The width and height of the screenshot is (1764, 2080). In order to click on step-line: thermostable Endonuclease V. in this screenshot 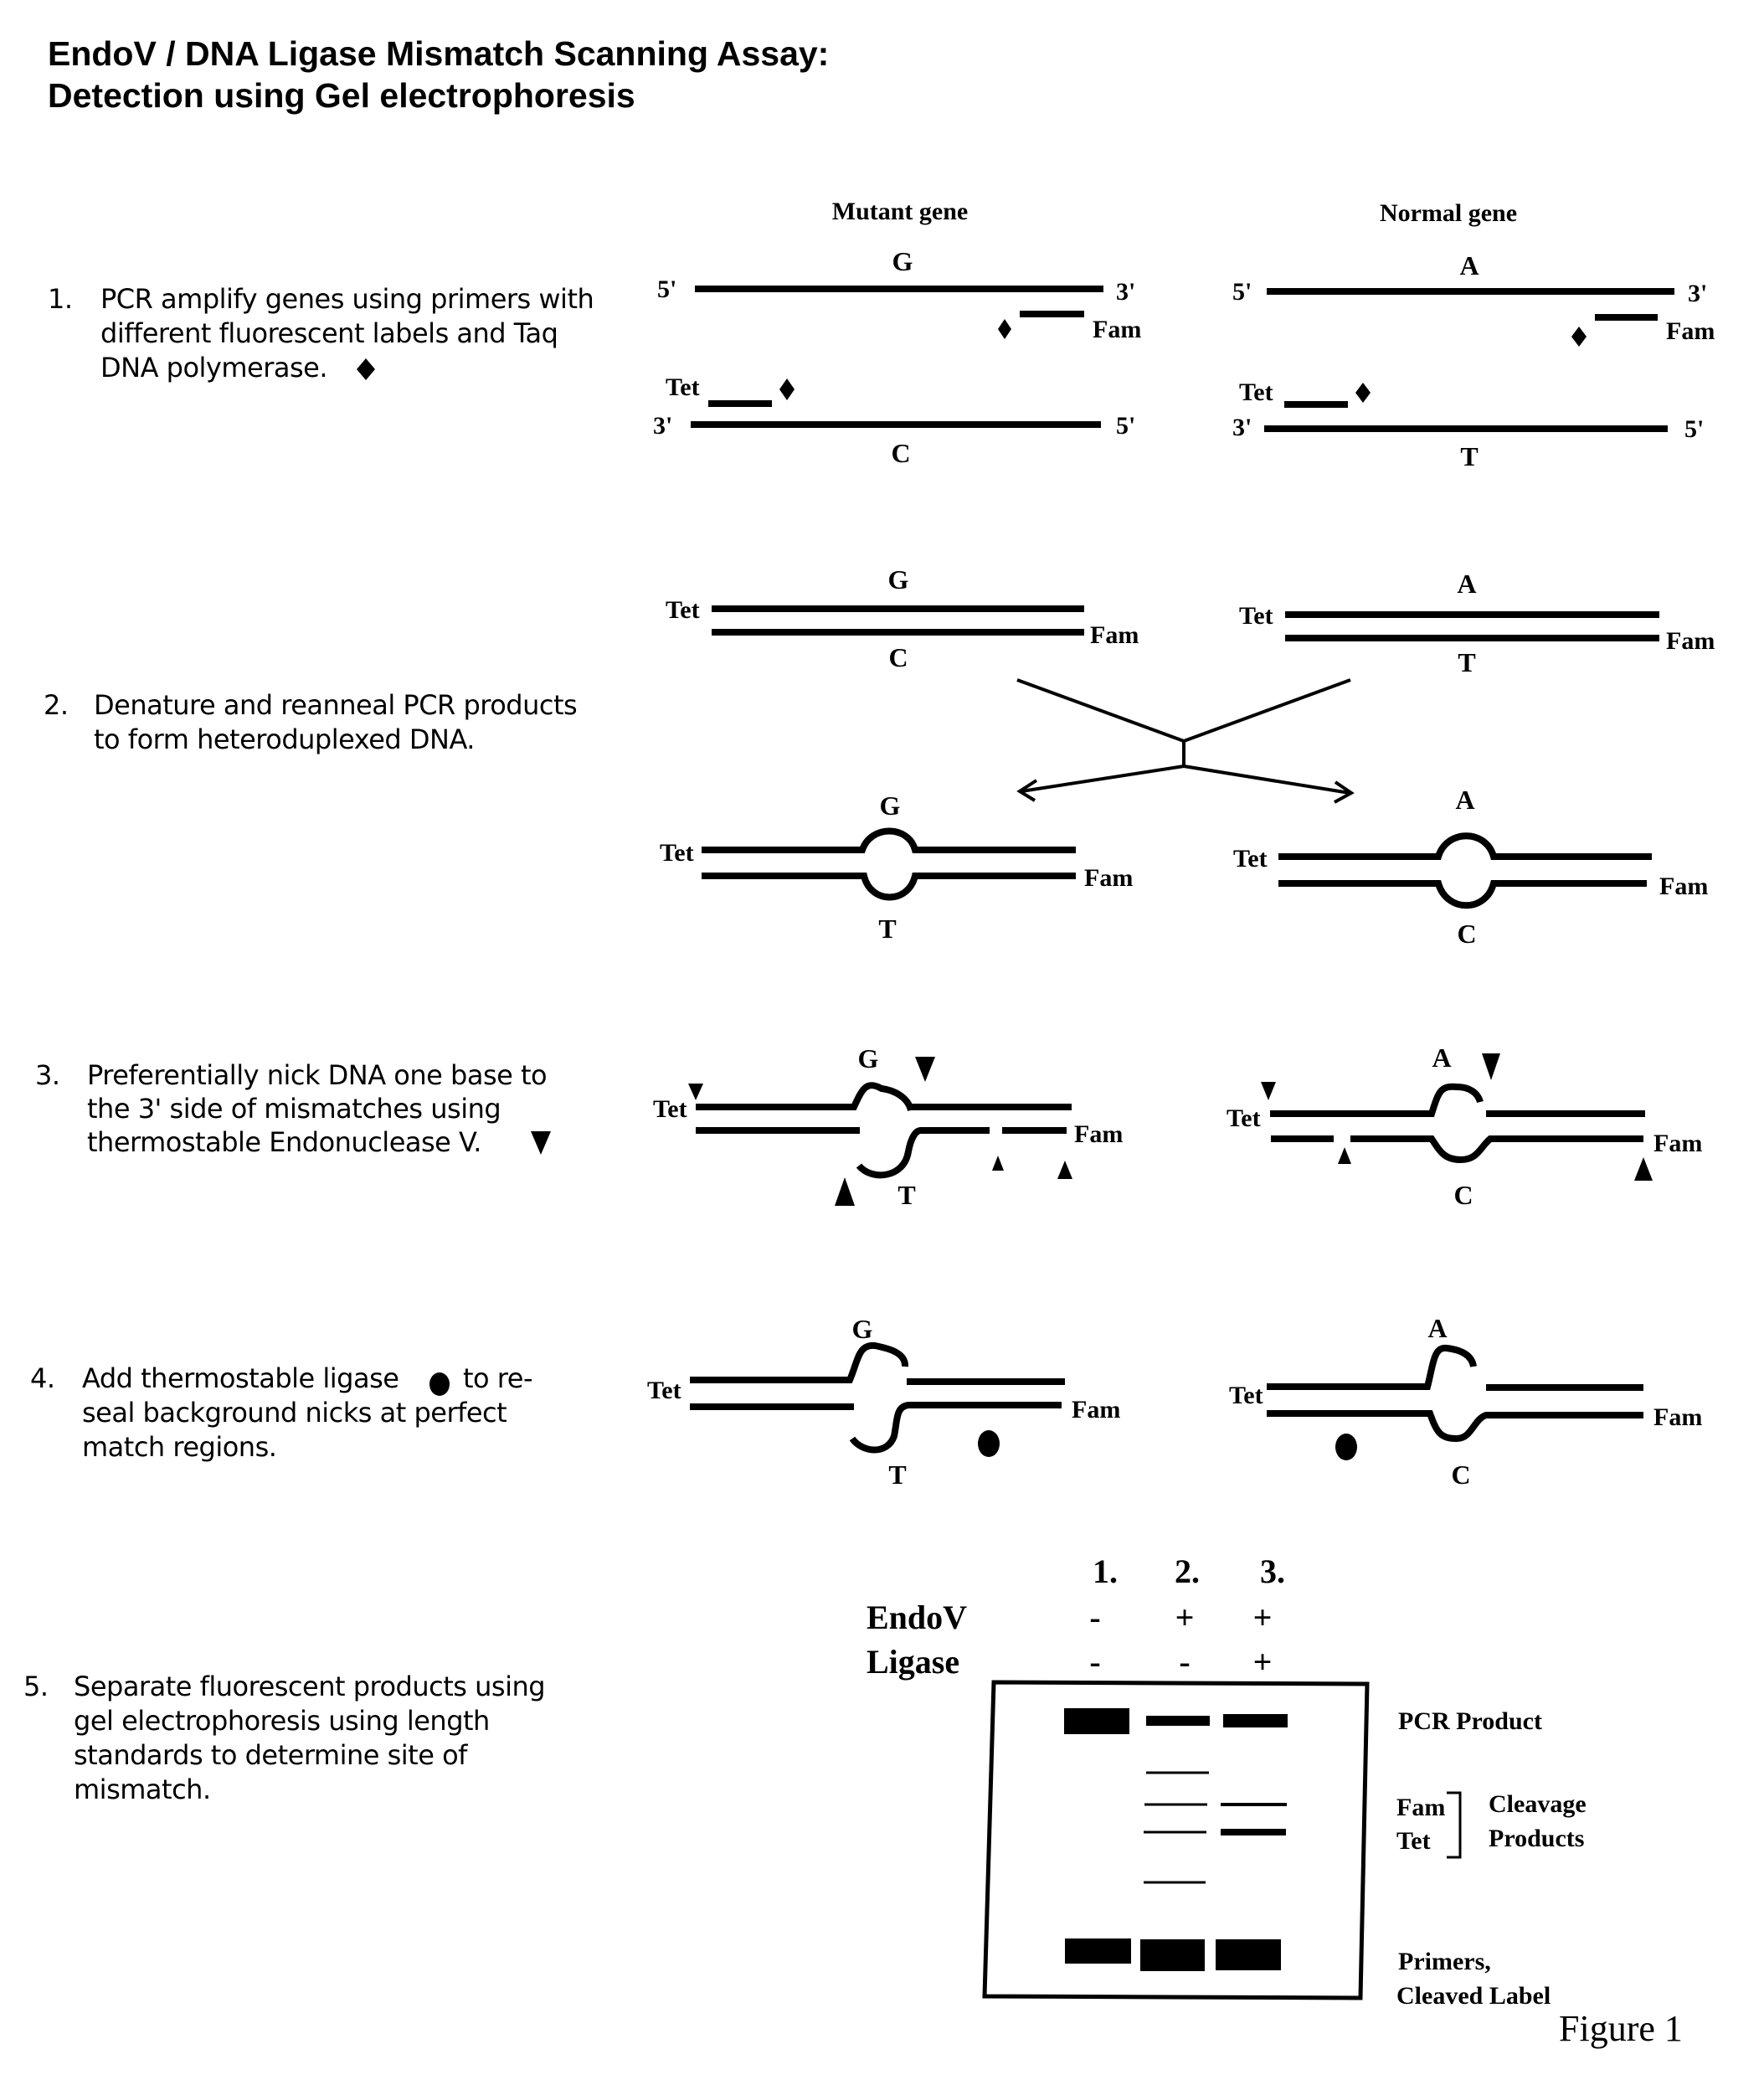, I will do `click(284, 1142)`.